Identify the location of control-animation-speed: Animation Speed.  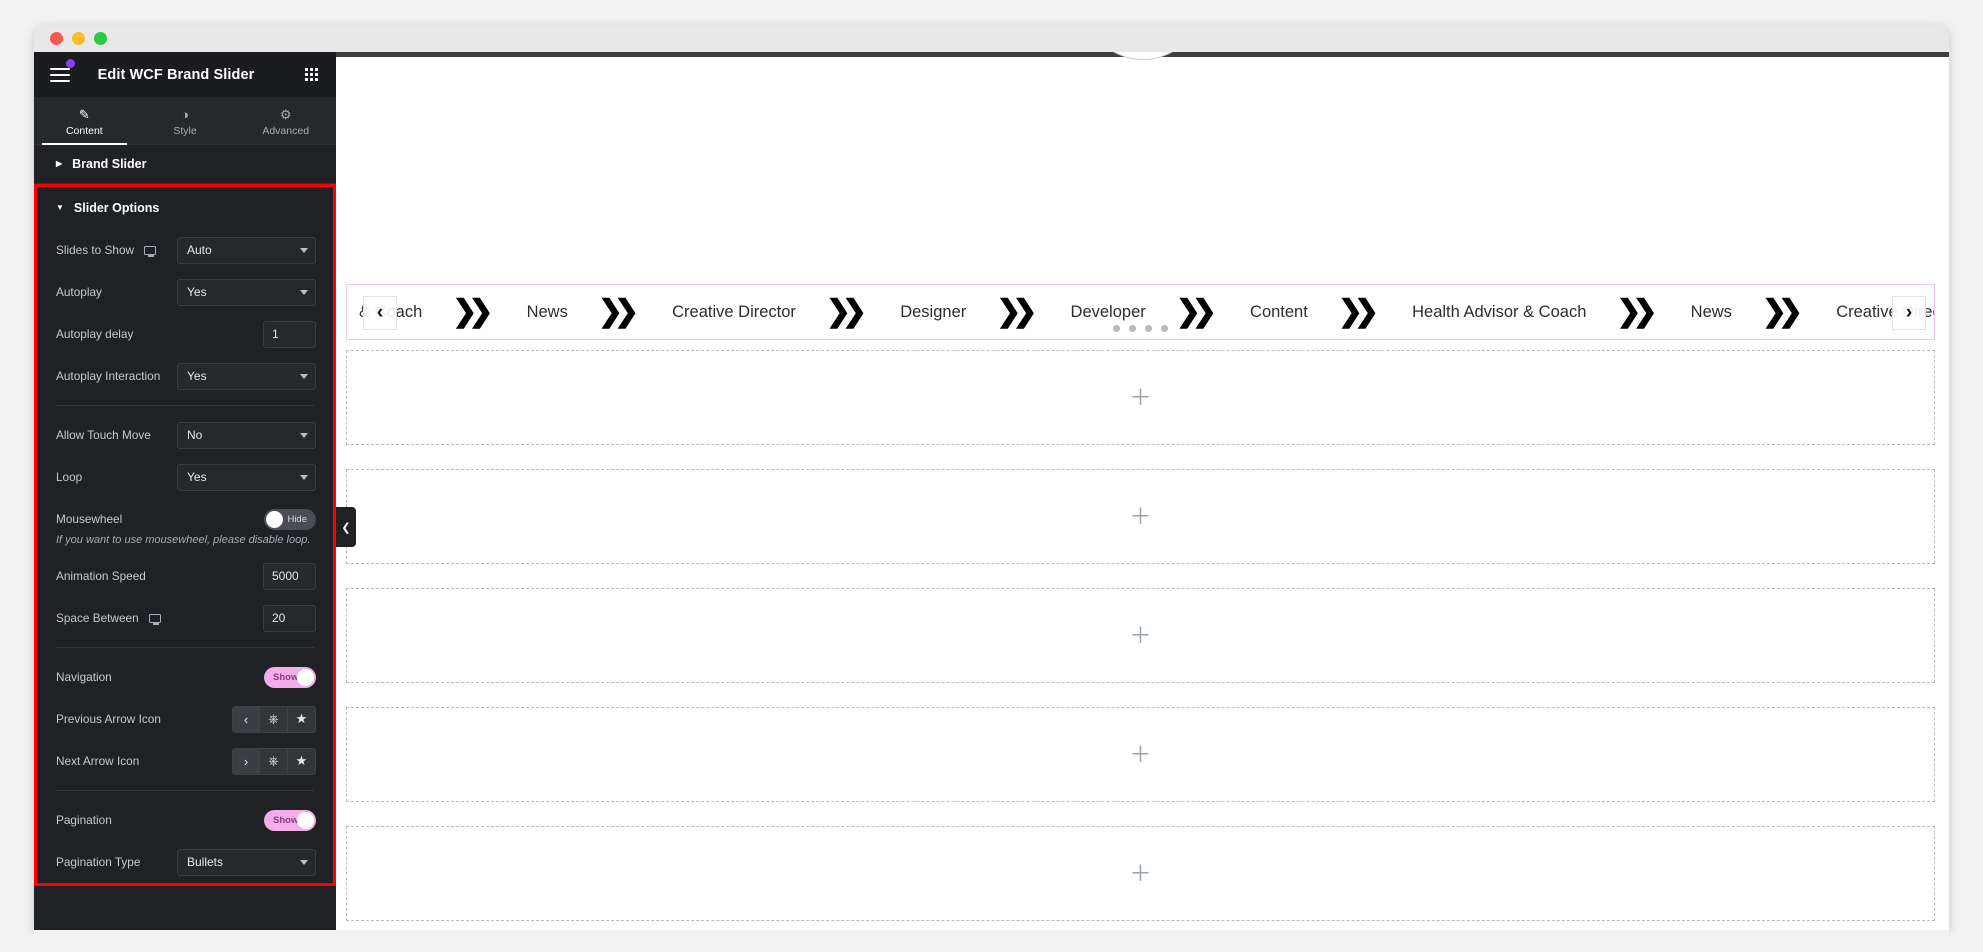
(185, 576).